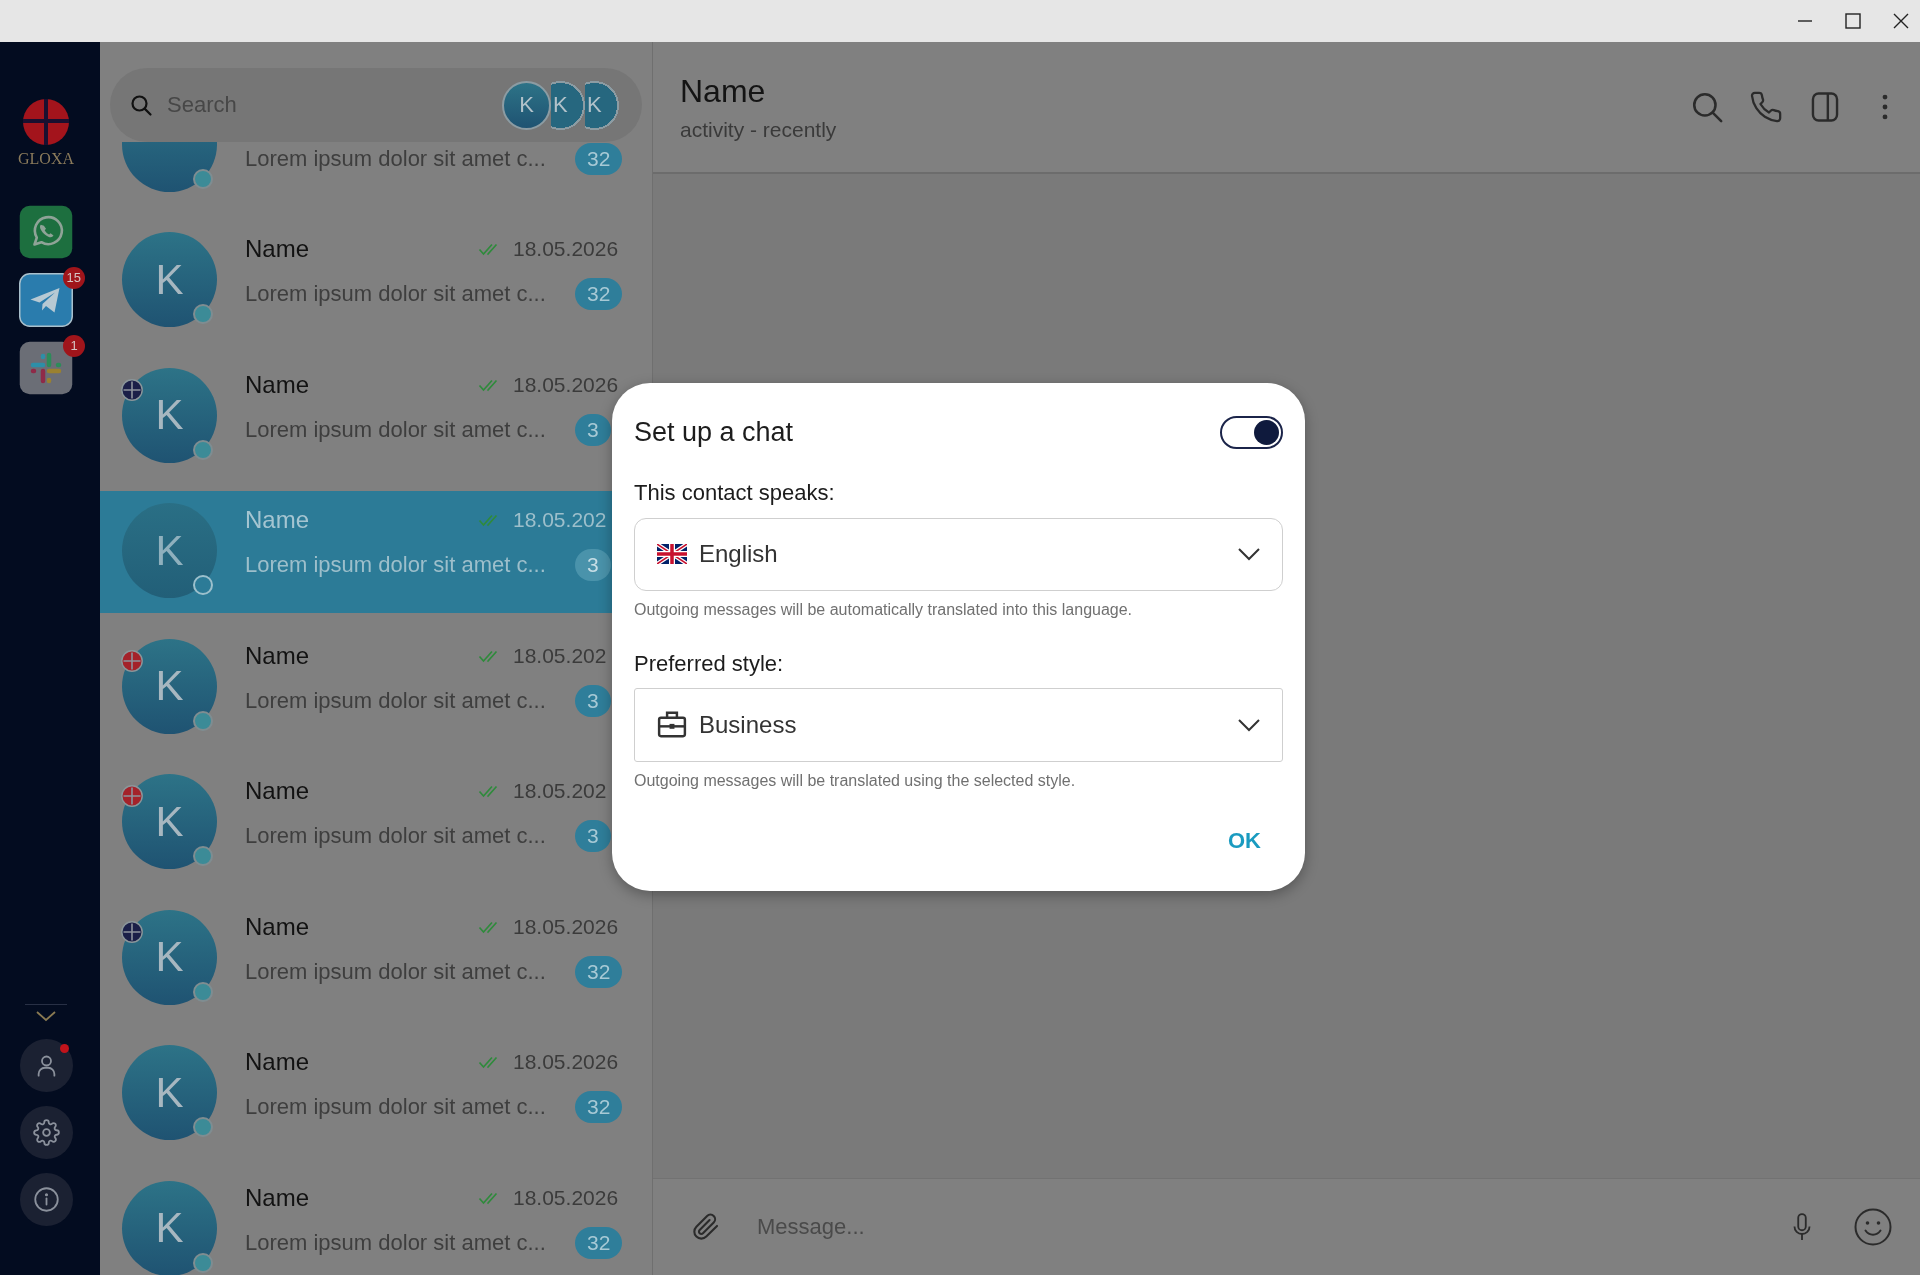 This screenshot has width=1920, height=1275. What do you see at coordinates (723, 90) in the screenshot?
I see `chat-title: Name` at bounding box center [723, 90].